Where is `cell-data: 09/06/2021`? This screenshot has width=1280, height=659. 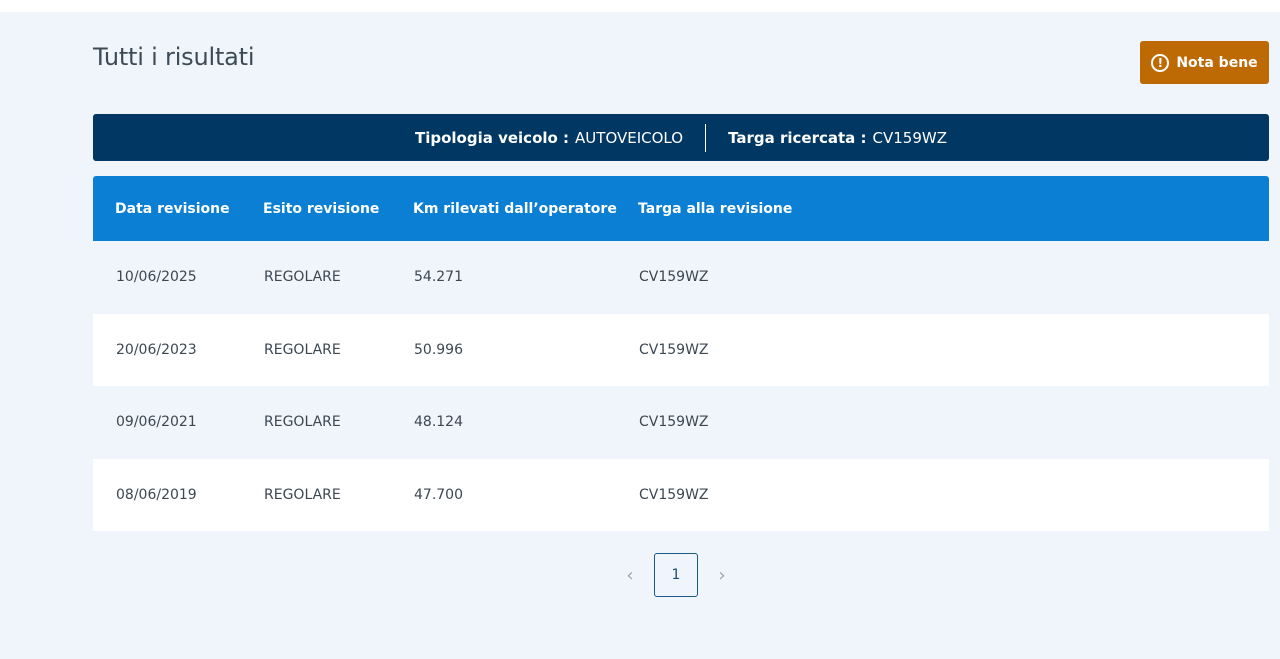
cell-data: 09/06/2021 is located at coordinates (156, 422).